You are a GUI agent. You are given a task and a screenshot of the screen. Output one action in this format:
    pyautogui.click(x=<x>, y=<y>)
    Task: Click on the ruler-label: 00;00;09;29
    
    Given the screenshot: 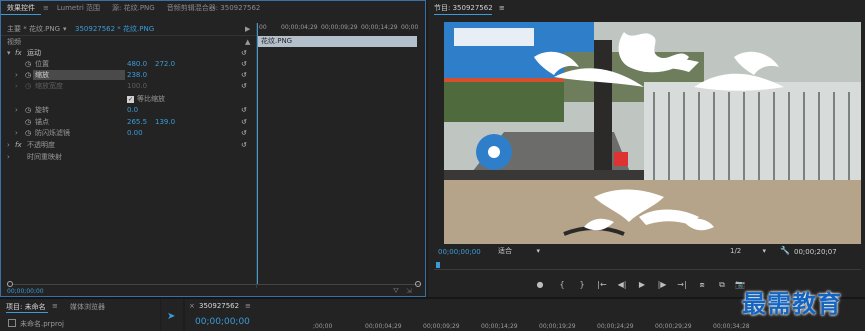 What is the action you would take?
    pyautogui.click(x=339, y=27)
    